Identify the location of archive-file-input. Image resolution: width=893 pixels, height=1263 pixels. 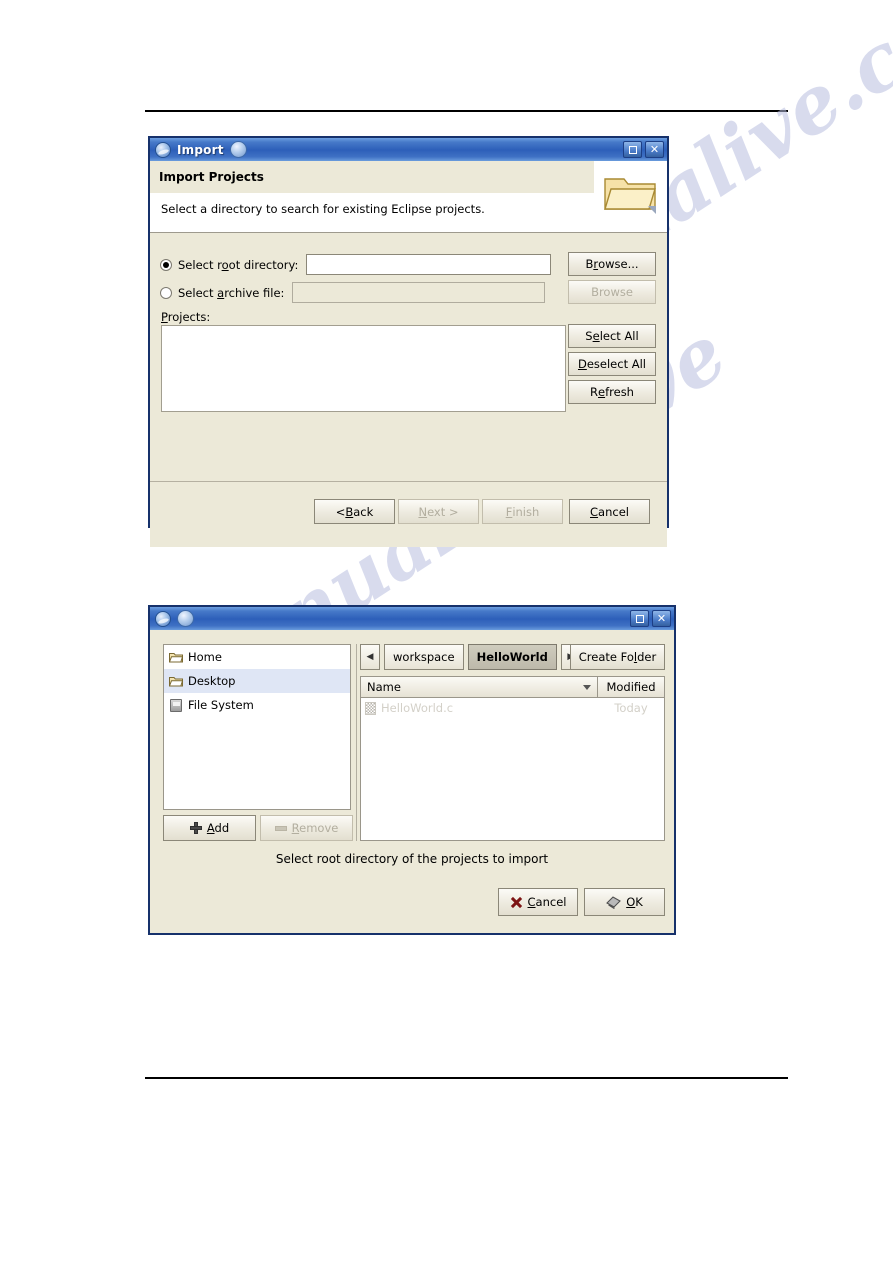
(419, 292).